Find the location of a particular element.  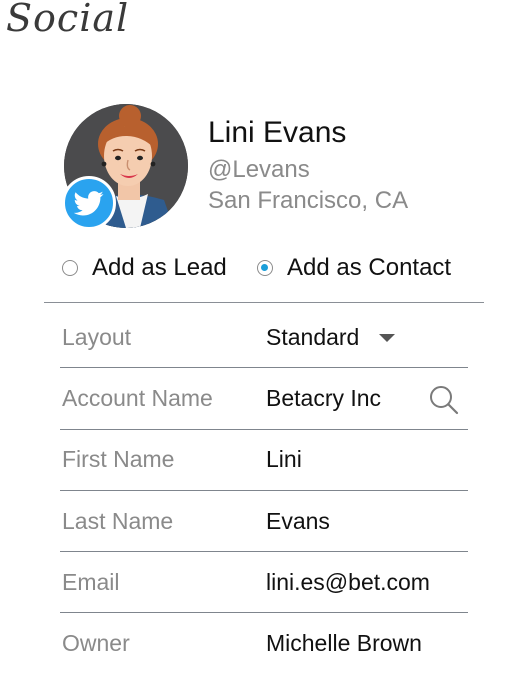

radio-checked-icon is located at coordinates (265, 268).